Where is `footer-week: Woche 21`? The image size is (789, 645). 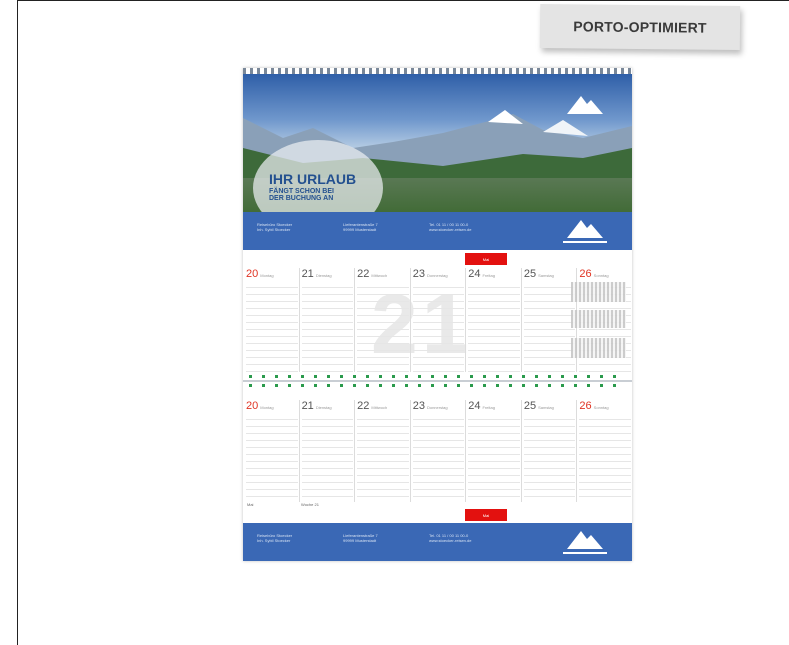 footer-week: Woche 21 is located at coordinates (310, 504).